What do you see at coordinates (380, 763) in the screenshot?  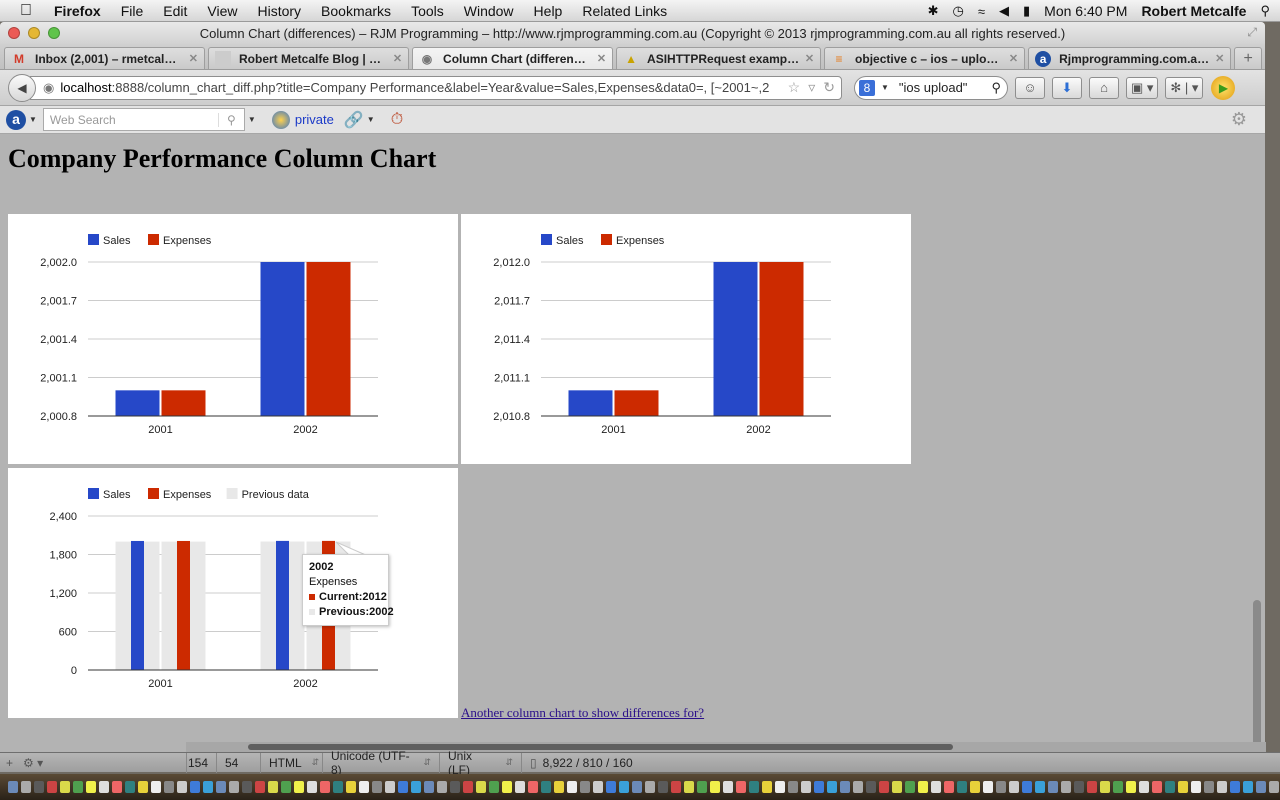 I see `encoding-select: Unicode (UTF-8) ⇵` at bounding box center [380, 763].